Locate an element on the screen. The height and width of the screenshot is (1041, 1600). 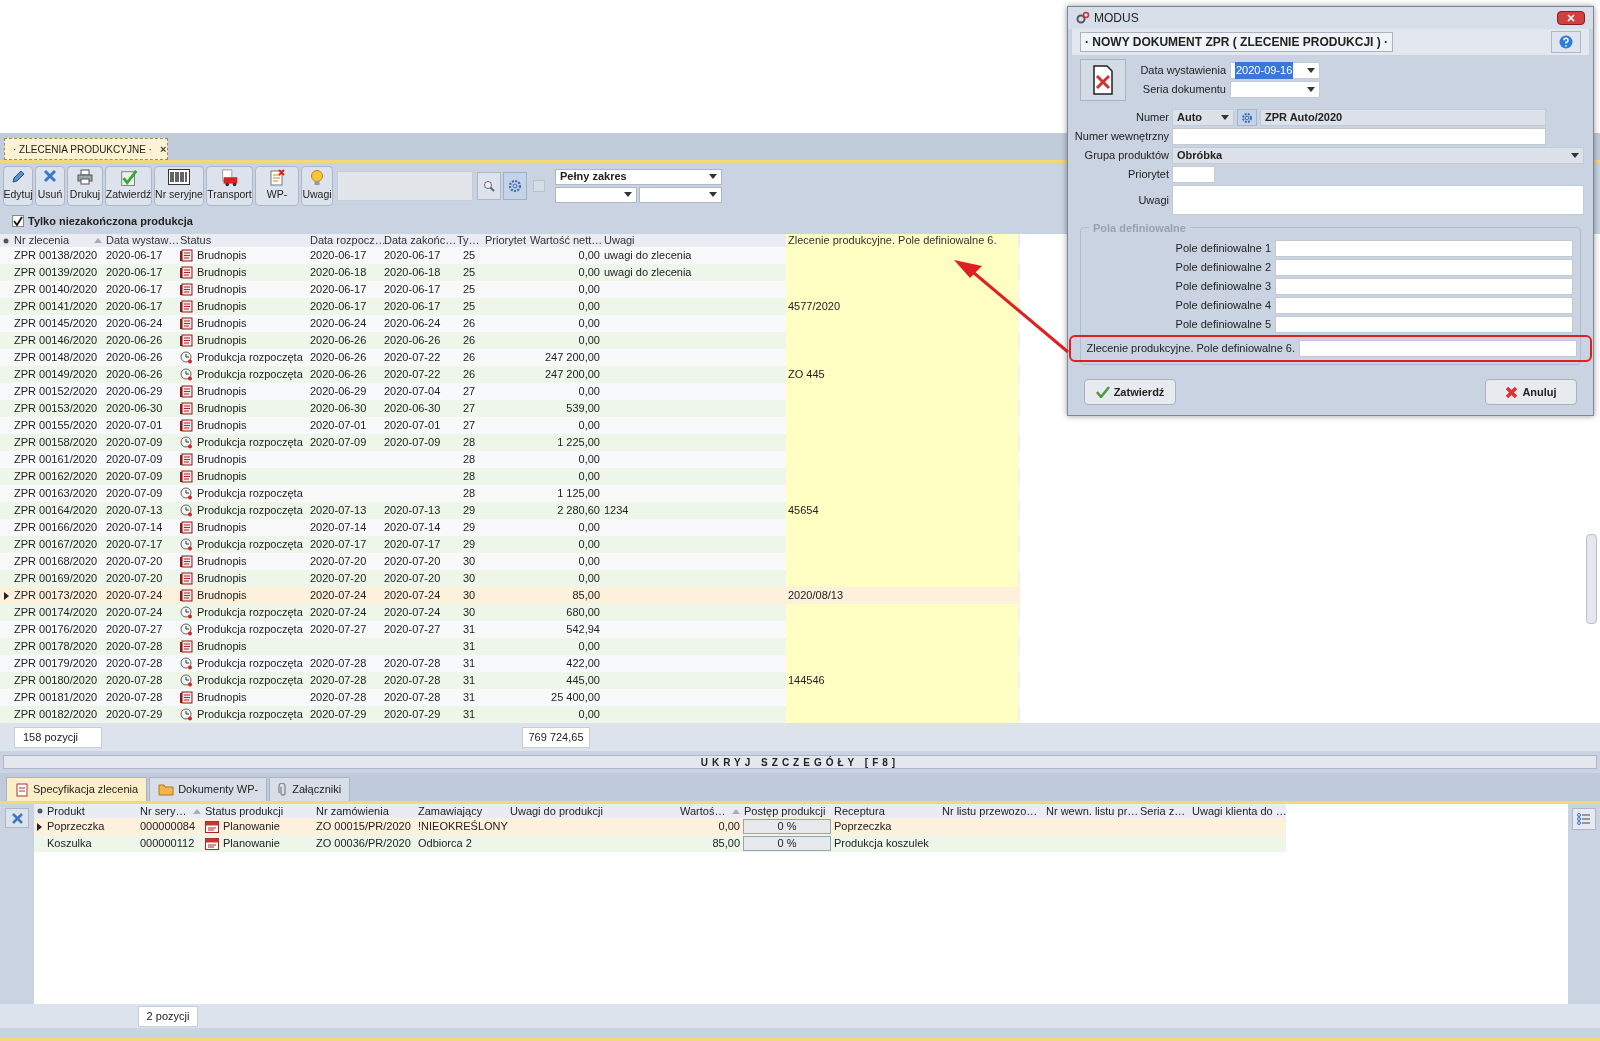
table-row: ZPR 00139/2020 2020-06-17 Brudnopis 2020-06-18 2020-06-18 25 0,00 uwagi do zlecenia is located at coordinates (510, 272).